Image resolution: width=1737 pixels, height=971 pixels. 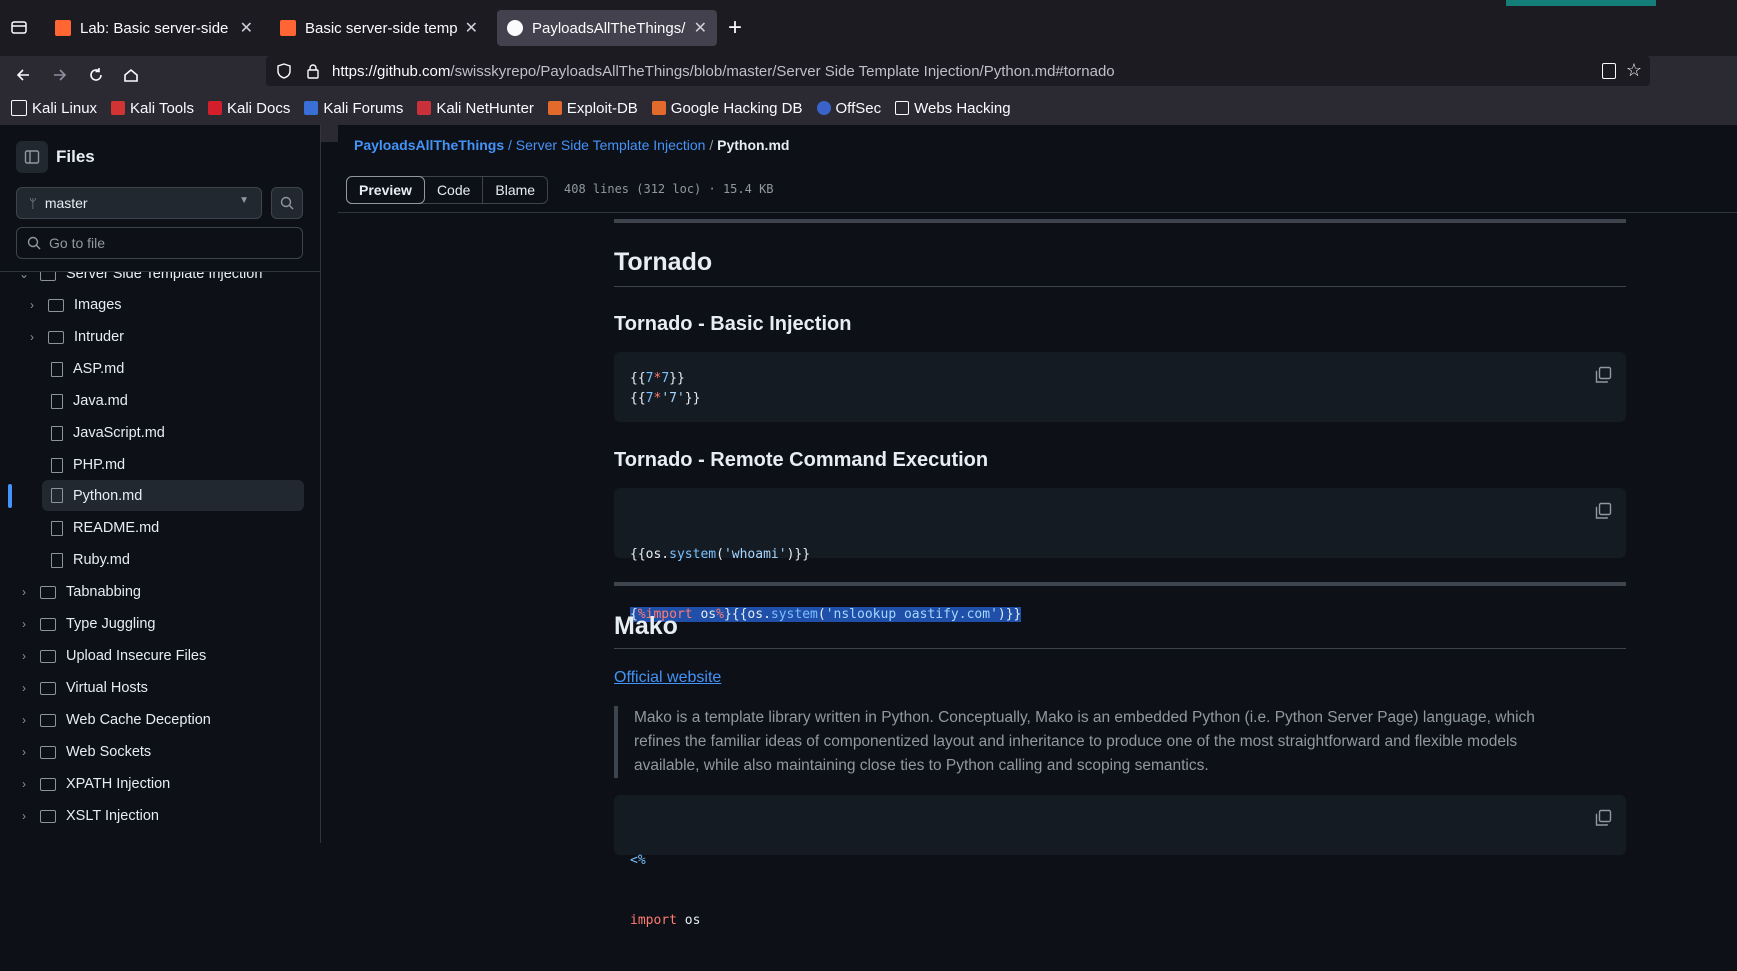 I want to click on caret-down-icon: ▼, so click(x=244, y=200).